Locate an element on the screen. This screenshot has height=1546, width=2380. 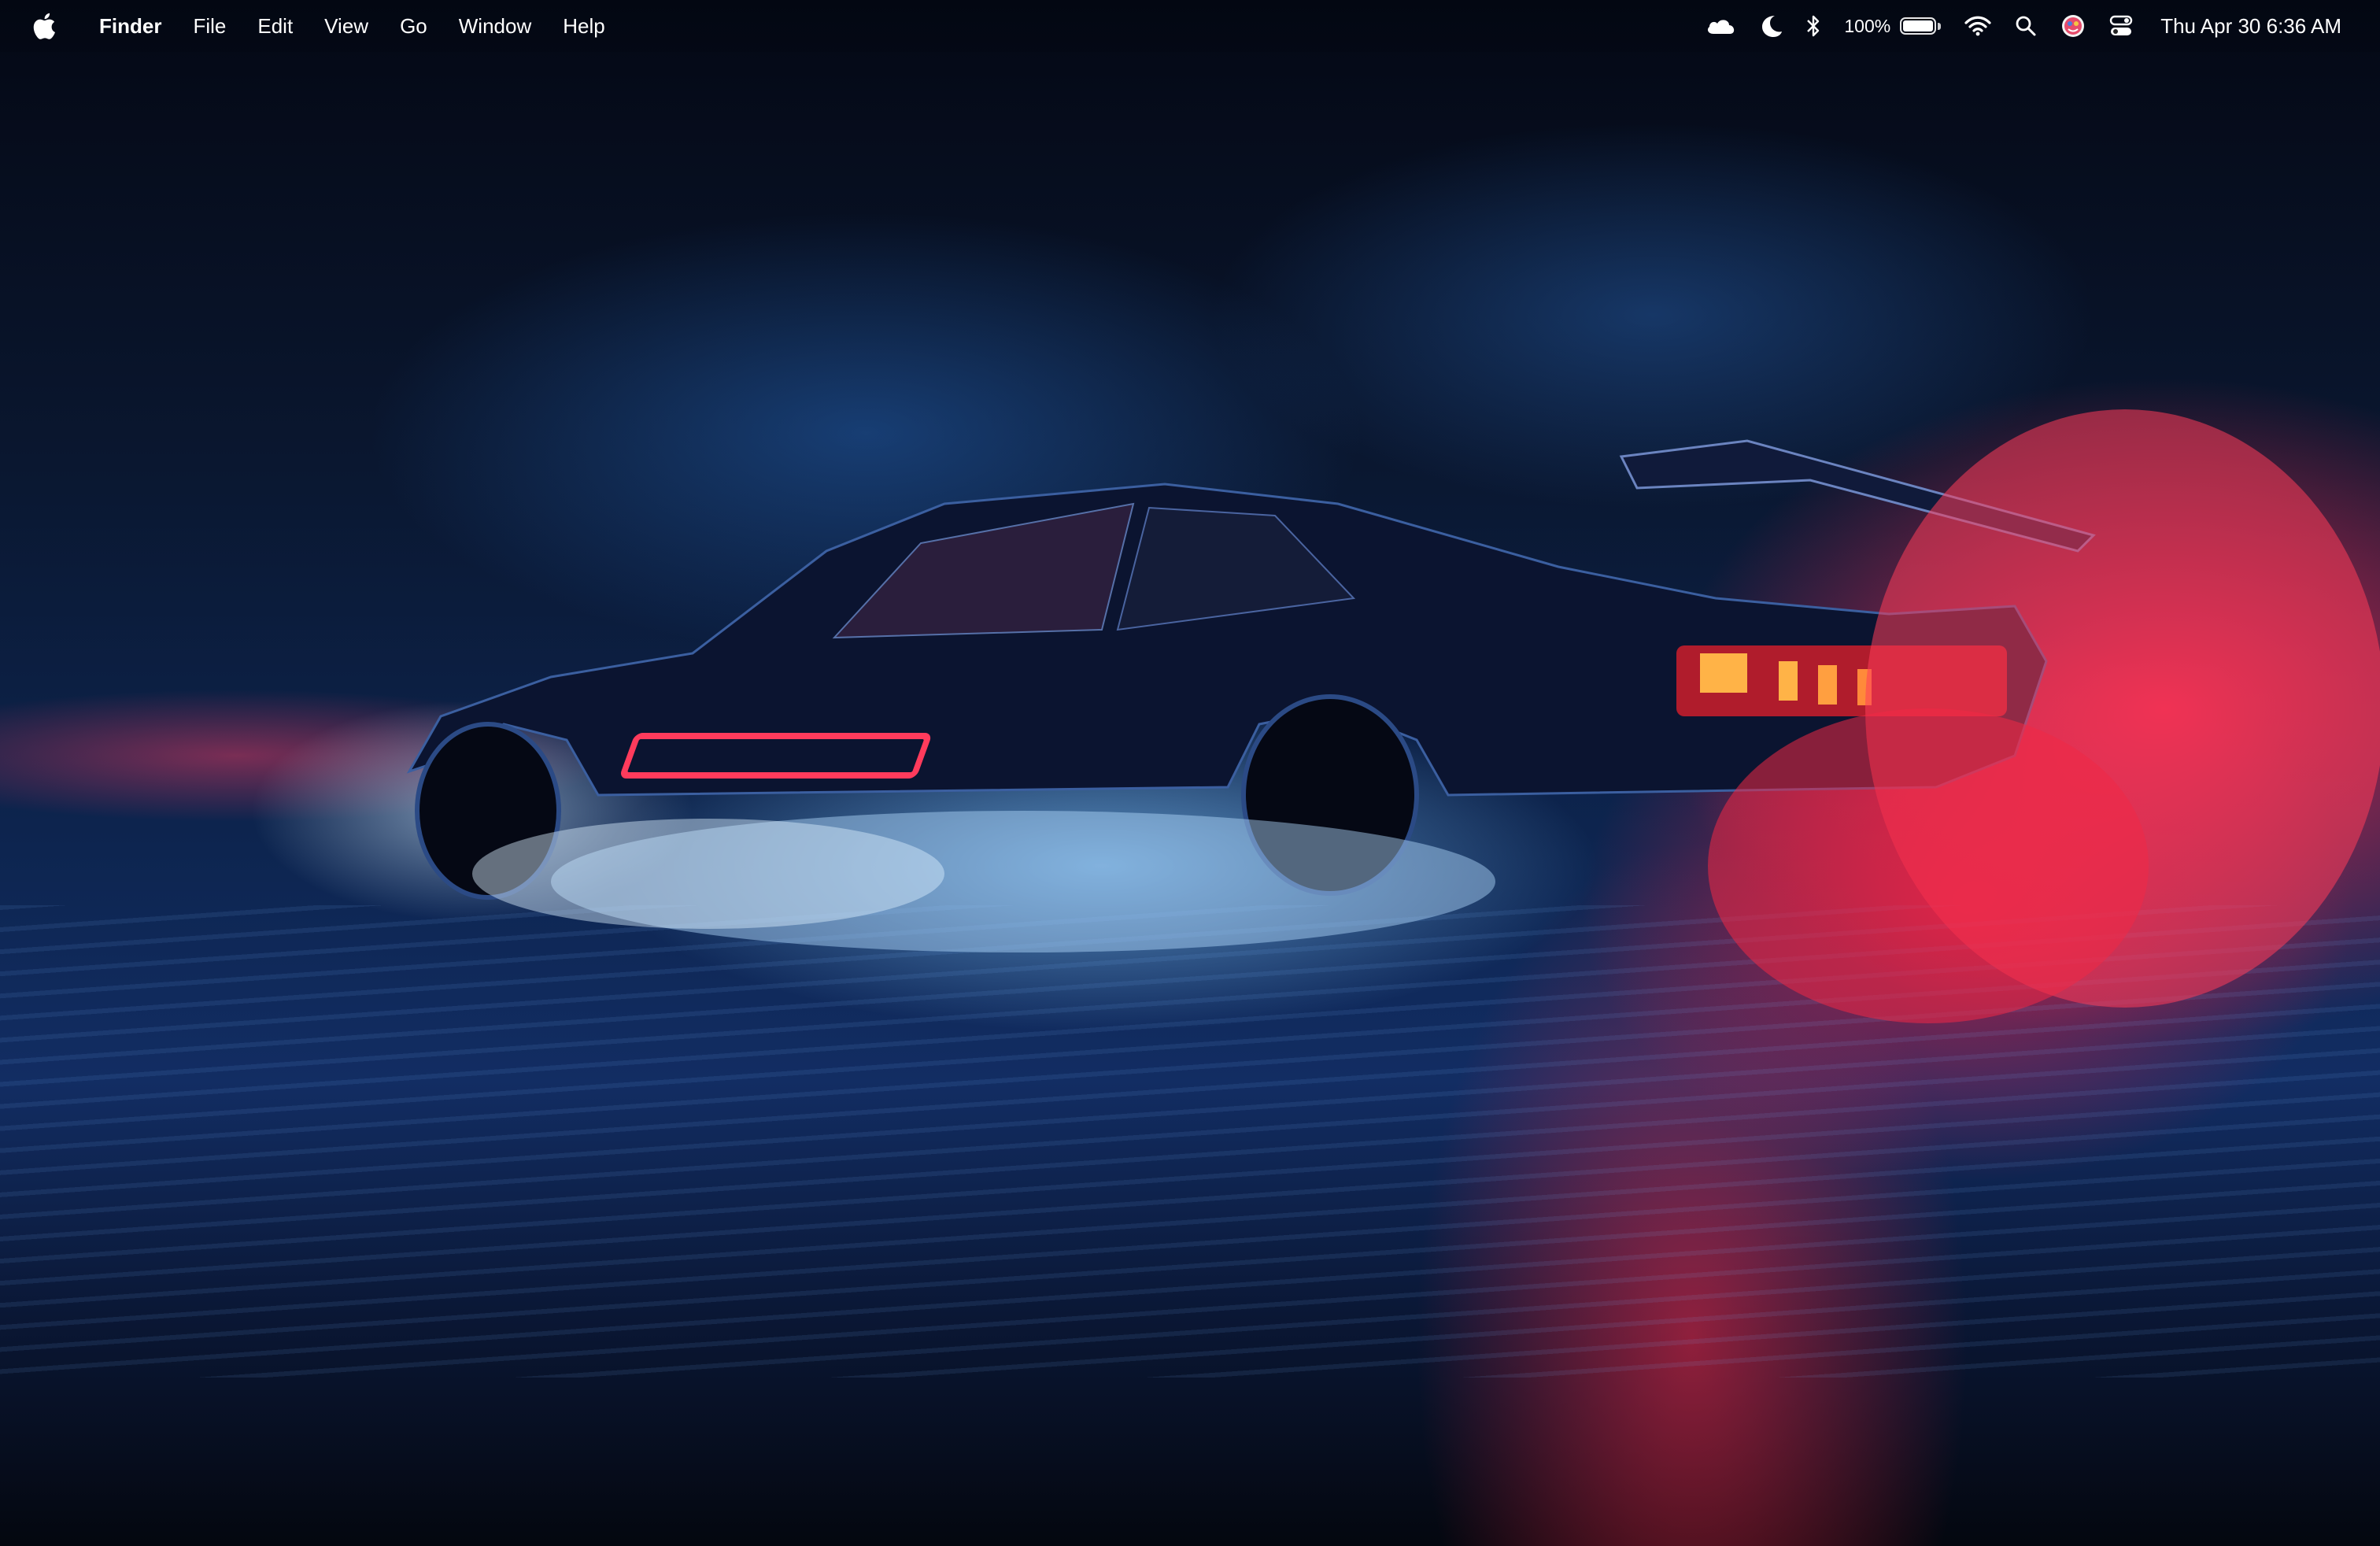
car-front-wheel is located at coordinates (488, 811).